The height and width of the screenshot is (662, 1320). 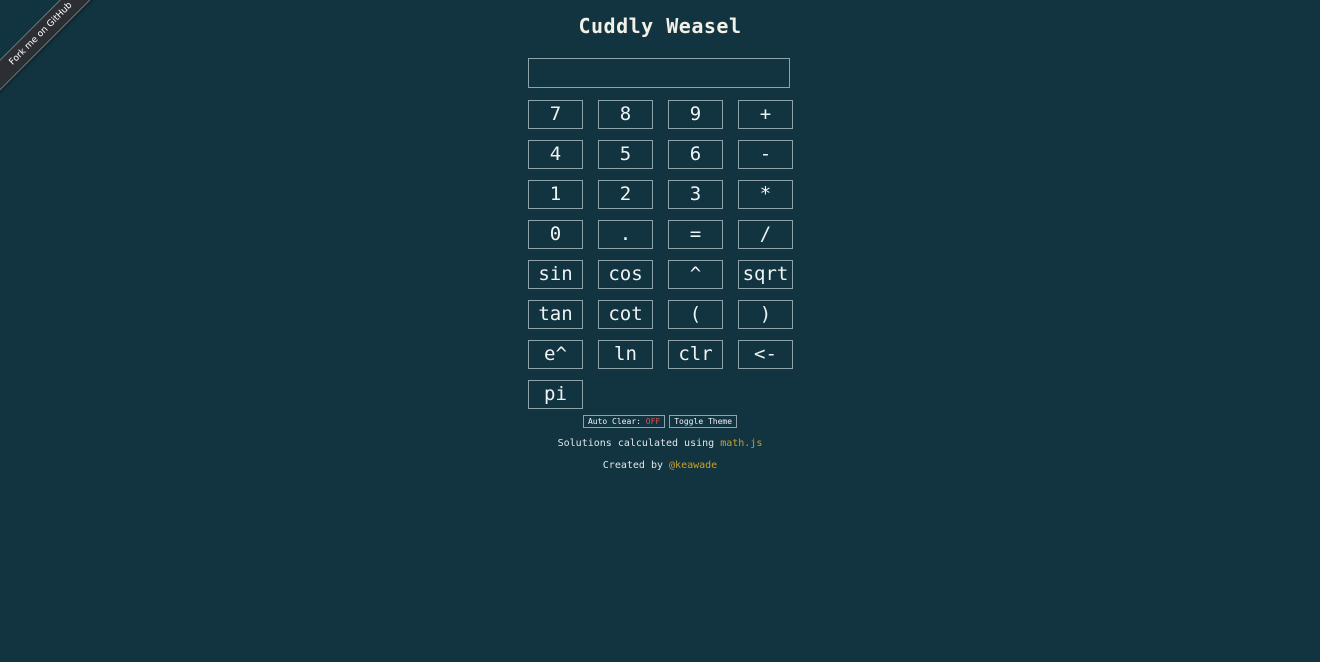 I want to click on solutions-note: Solutions calculated using math.js, so click(x=660, y=443).